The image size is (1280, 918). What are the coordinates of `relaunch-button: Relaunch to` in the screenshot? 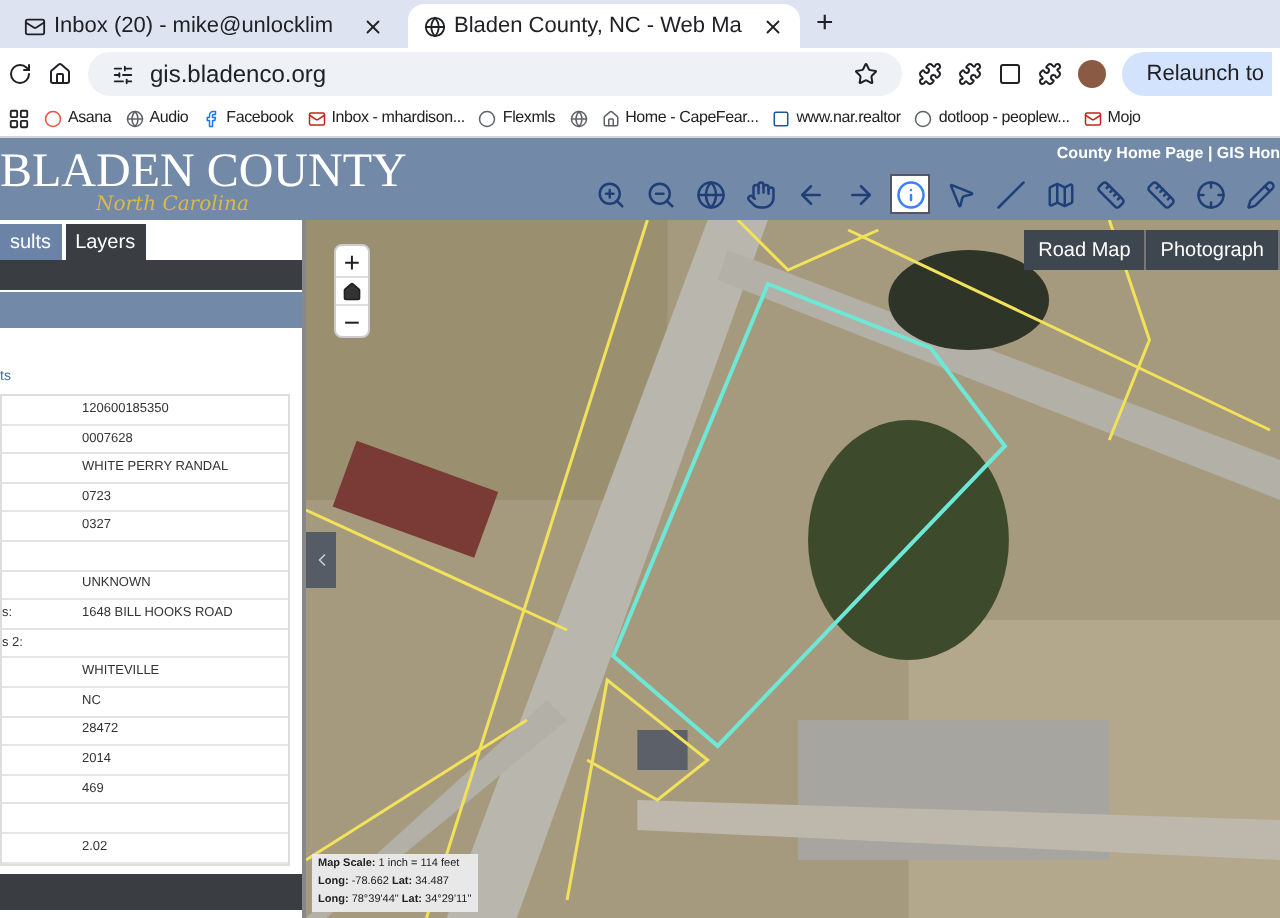 It's located at (1197, 74).